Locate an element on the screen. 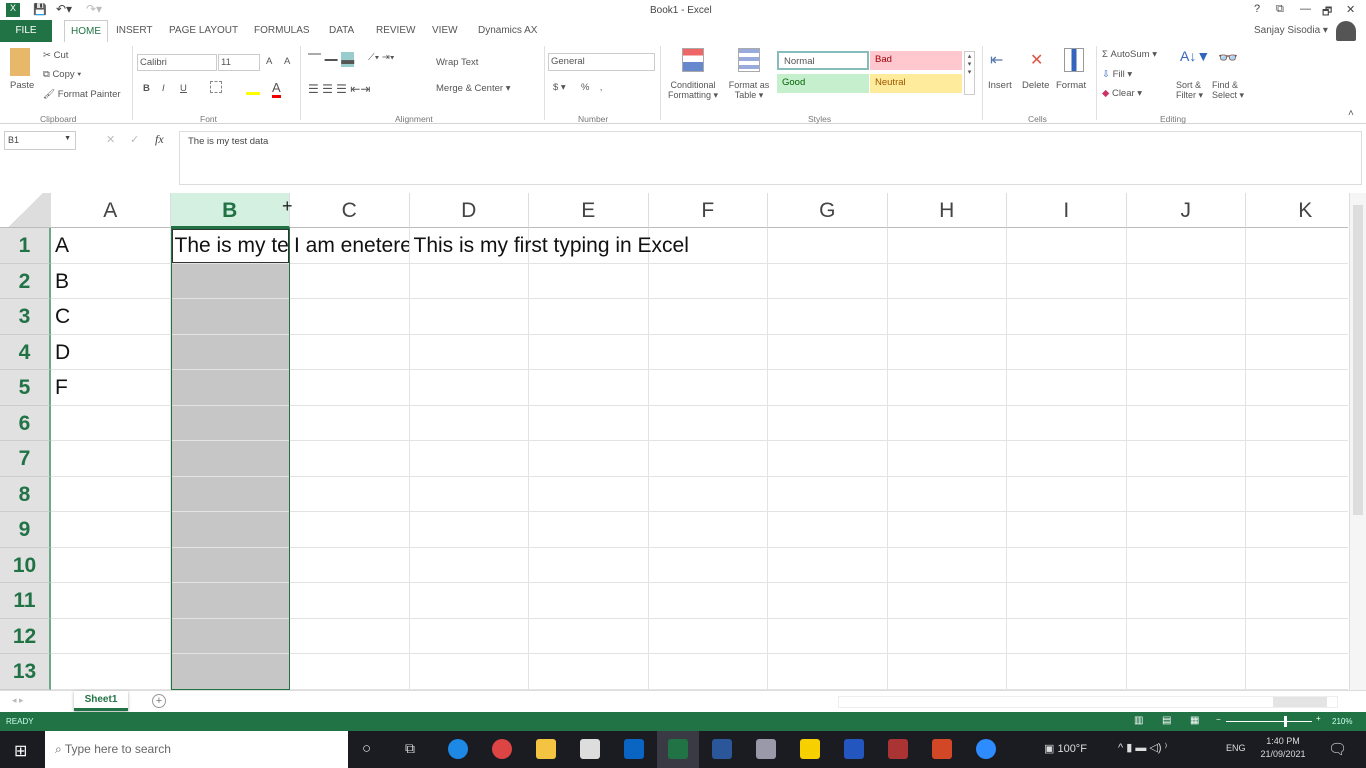  cell-h6 is located at coordinates (947, 423).